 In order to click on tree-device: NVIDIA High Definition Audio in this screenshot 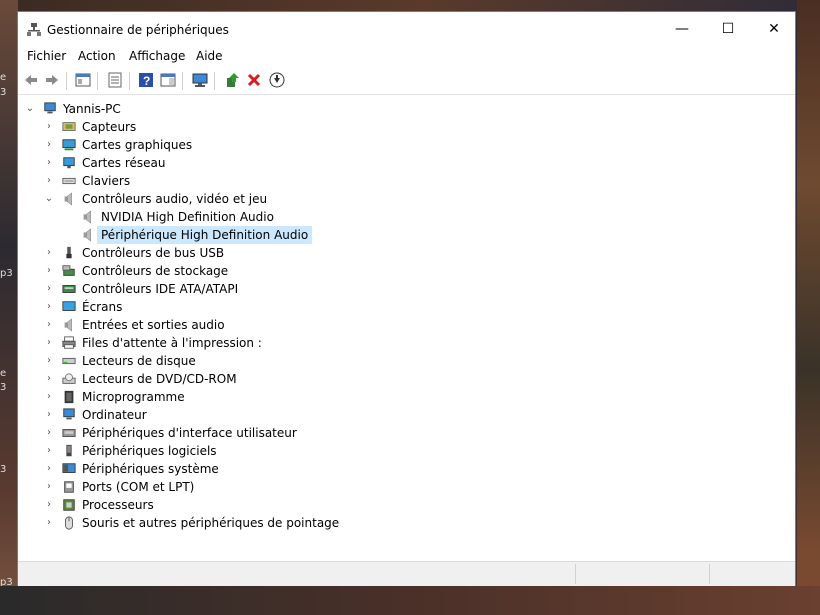, I will do `click(406, 217)`.